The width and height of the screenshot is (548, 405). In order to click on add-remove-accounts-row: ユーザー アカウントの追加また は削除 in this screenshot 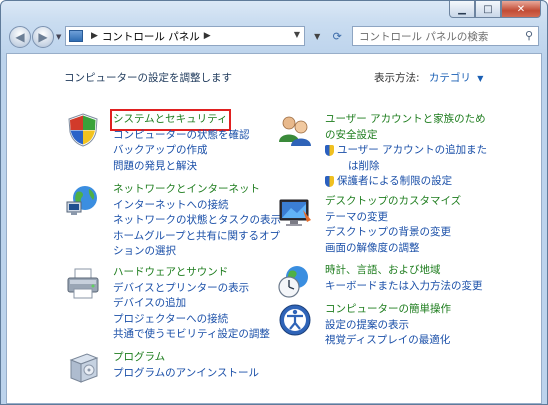, I will do `click(415, 158)`.